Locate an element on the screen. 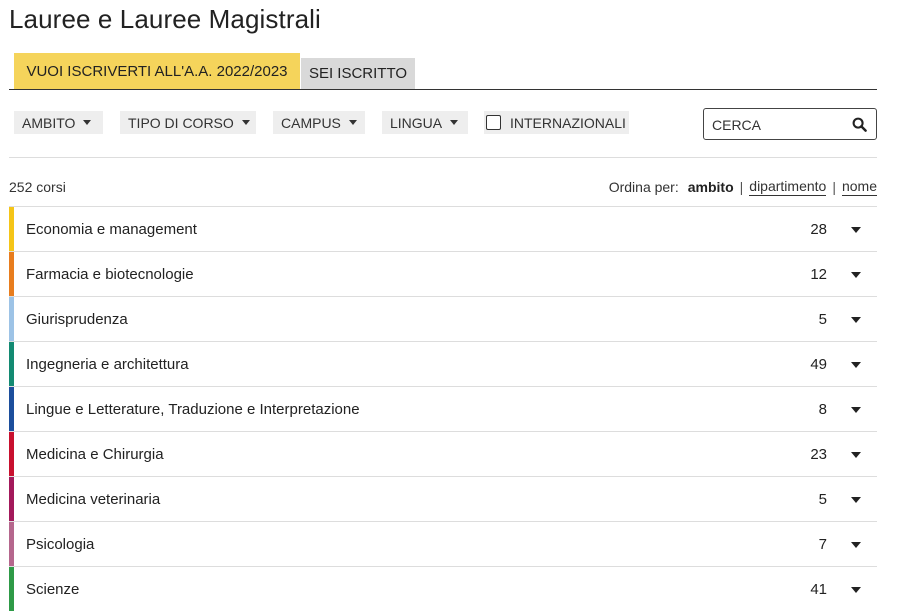 This screenshot has height=616, width=908. results-count: 252 corsi is located at coordinates (37, 187).